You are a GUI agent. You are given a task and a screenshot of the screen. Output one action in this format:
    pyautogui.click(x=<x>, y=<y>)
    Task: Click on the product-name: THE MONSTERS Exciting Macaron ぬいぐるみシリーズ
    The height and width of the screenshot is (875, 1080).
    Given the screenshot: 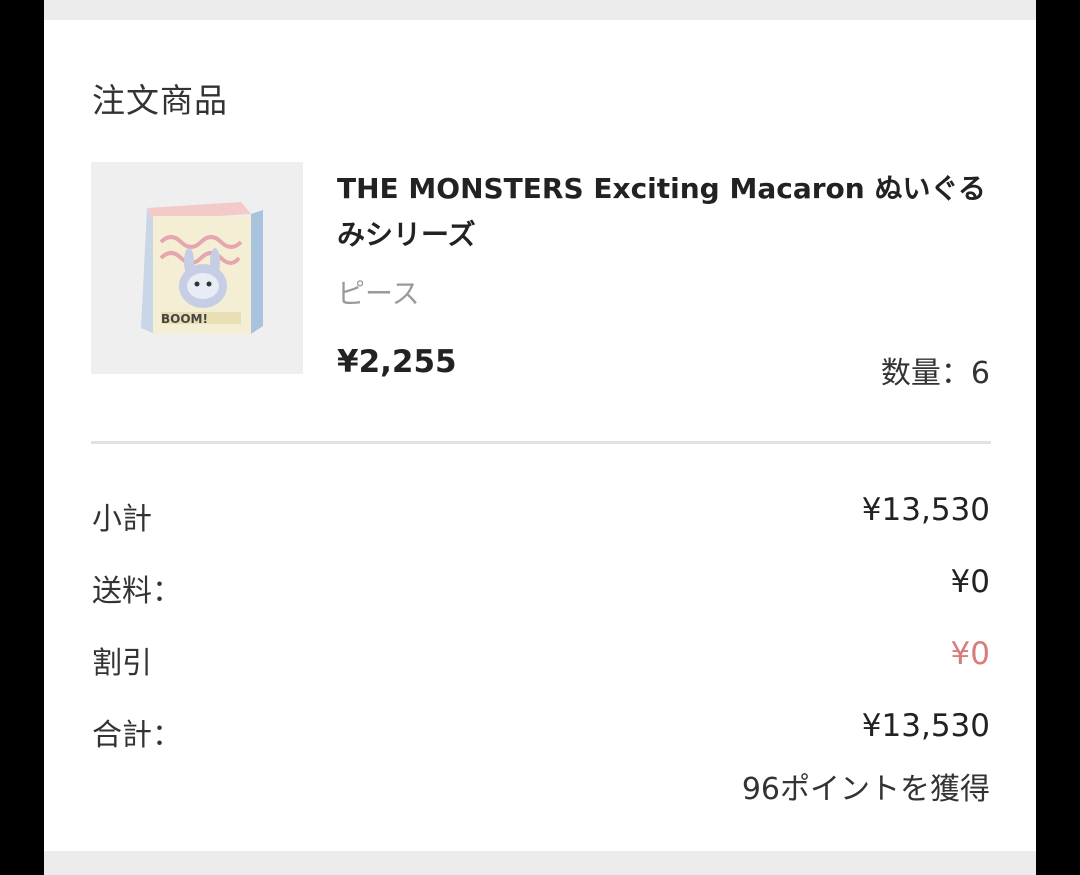 What is the action you would take?
    pyautogui.click(x=667, y=212)
    